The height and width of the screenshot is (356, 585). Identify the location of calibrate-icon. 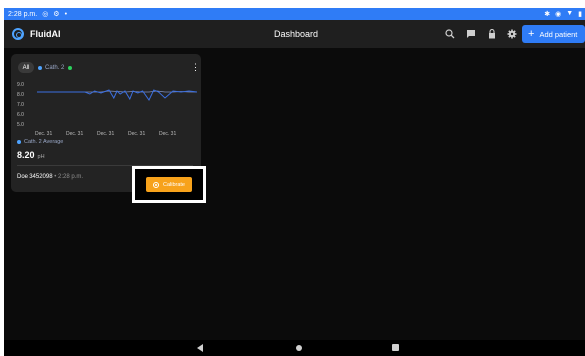
(155, 184).